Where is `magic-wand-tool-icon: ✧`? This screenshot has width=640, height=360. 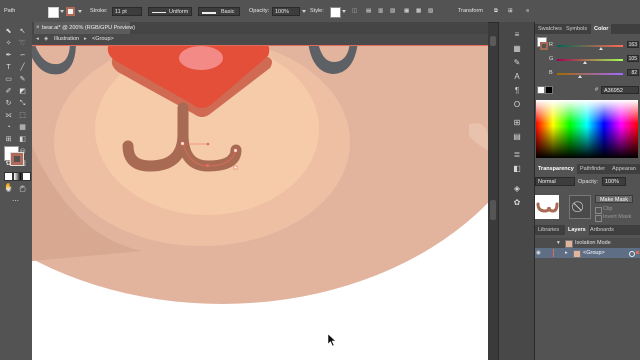 magic-wand-tool-icon: ✧ is located at coordinates (8, 43).